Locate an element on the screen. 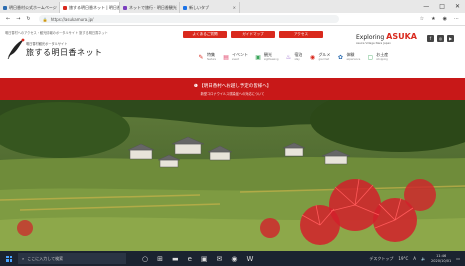 The image size is (465, 266). window-controls: — □ ✕ is located at coordinates (444, 6).